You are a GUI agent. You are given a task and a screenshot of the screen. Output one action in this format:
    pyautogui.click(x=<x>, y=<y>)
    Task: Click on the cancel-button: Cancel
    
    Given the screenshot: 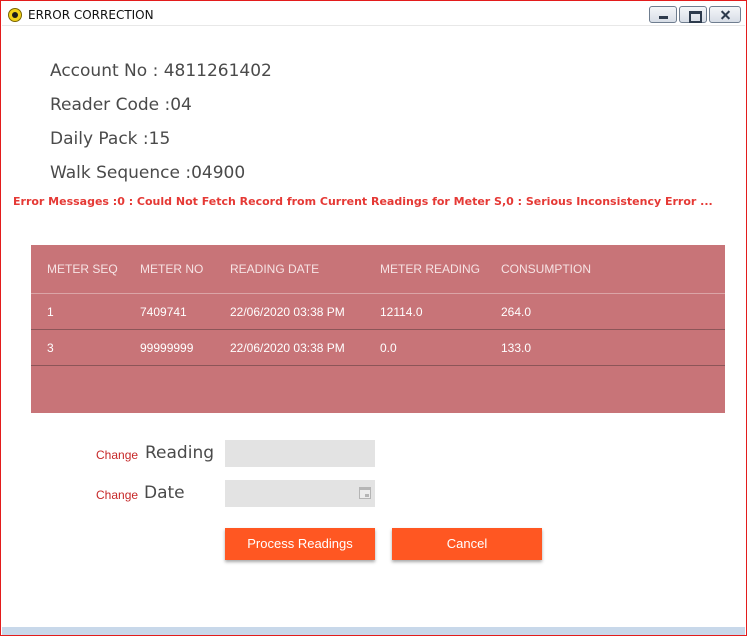 What is the action you would take?
    pyautogui.click(x=467, y=544)
    